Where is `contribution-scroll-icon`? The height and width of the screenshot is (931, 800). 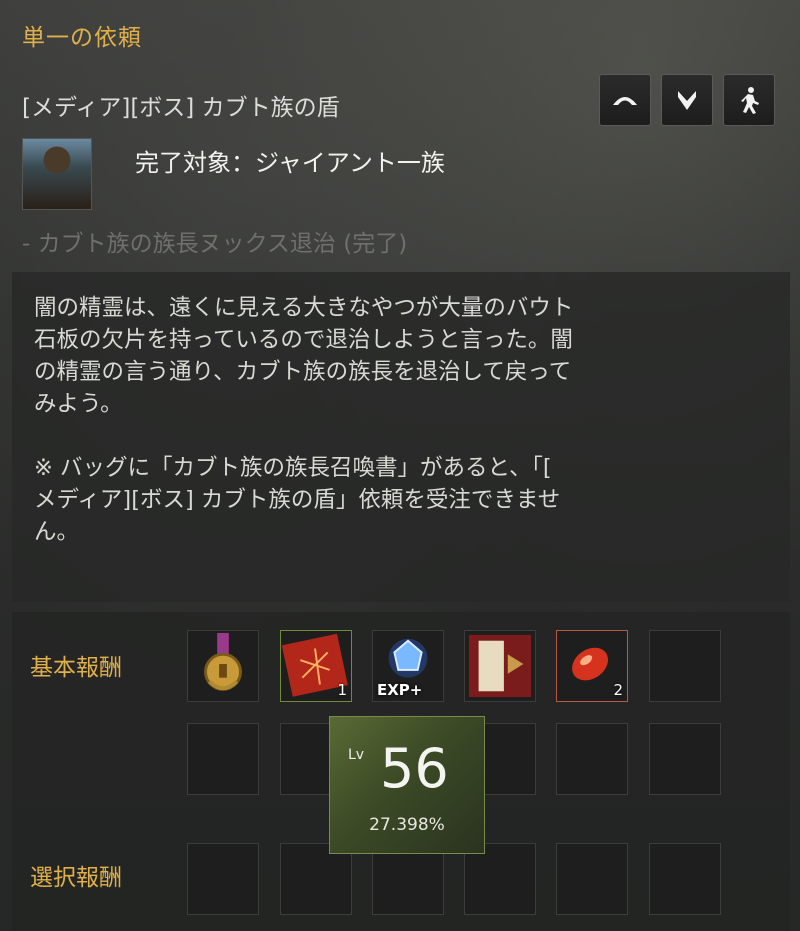 contribution-scroll-icon is located at coordinates (500, 666).